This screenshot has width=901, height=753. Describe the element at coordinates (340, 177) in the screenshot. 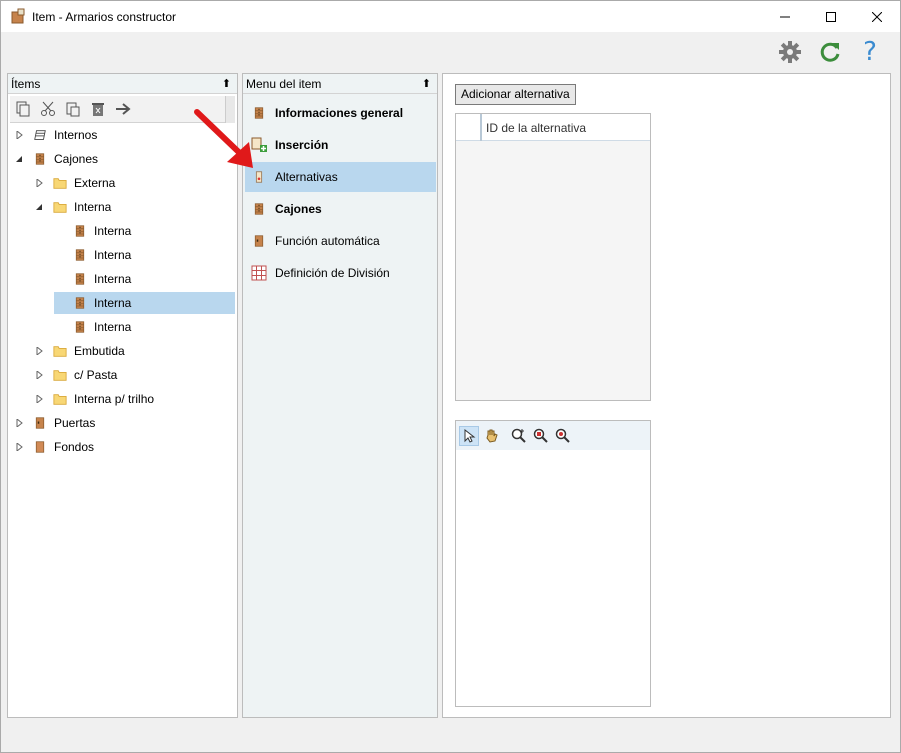

I see `menu-item: Alternativas` at that location.